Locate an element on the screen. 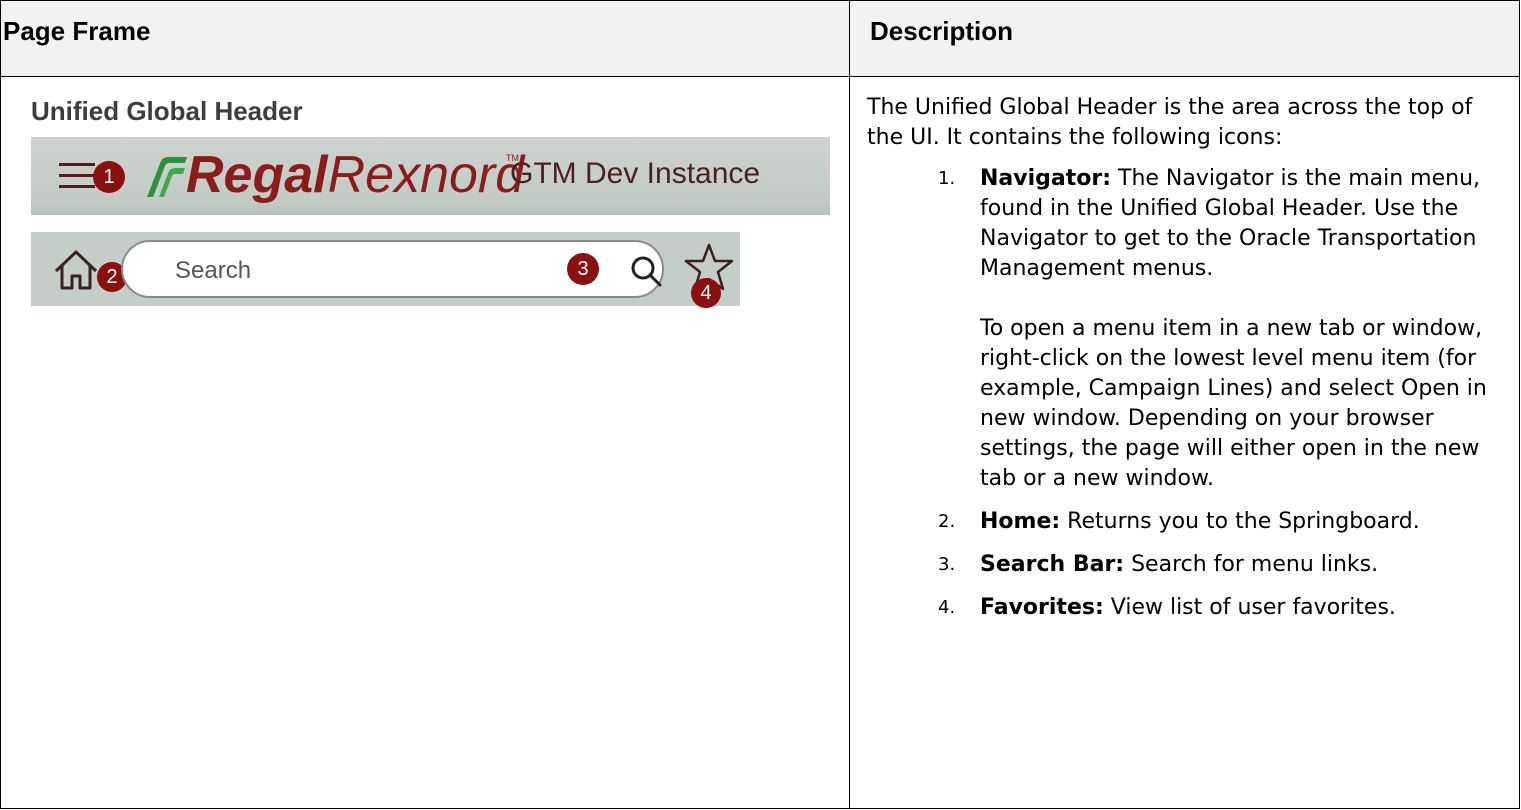  list-item-label: Search Bar: is located at coordinates (1052, 564).